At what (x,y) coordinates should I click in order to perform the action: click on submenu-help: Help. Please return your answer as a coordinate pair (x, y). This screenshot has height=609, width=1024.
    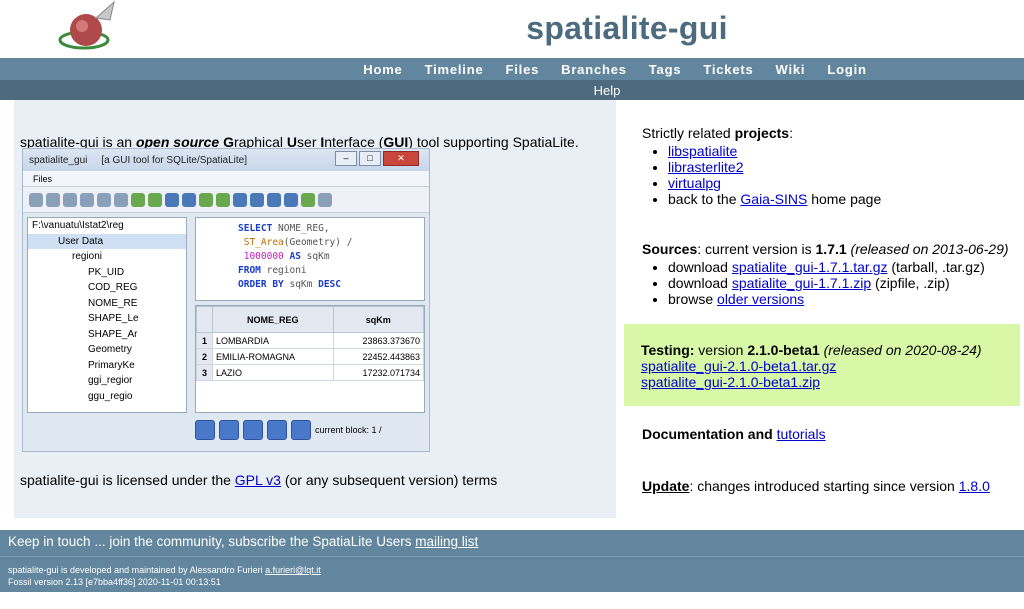
    Looking at the image, I should click on (607, 90).